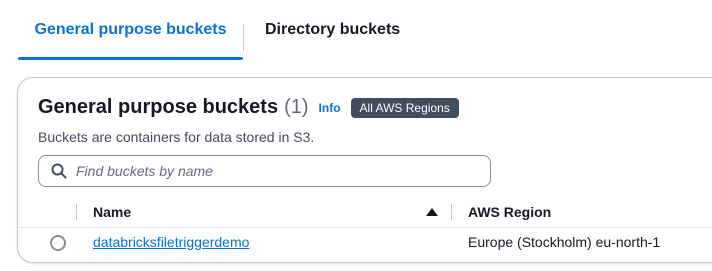  Describe the element at coordinates (330, 108) in the screenshot. I see `info-link: Info` at that location.